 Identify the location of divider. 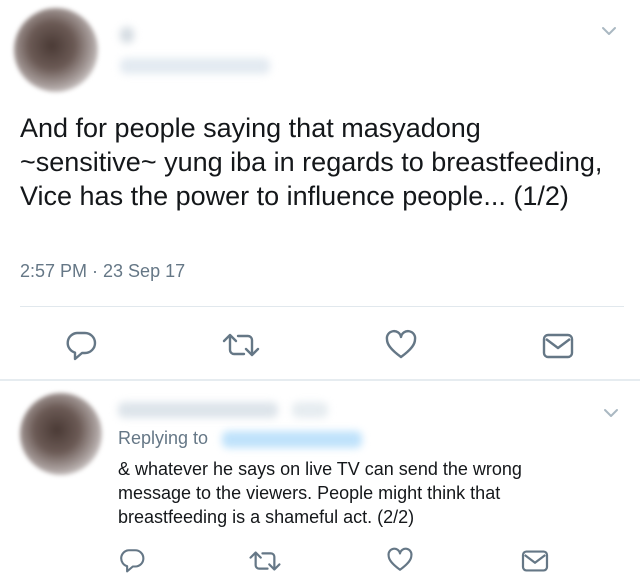
(322, 306).